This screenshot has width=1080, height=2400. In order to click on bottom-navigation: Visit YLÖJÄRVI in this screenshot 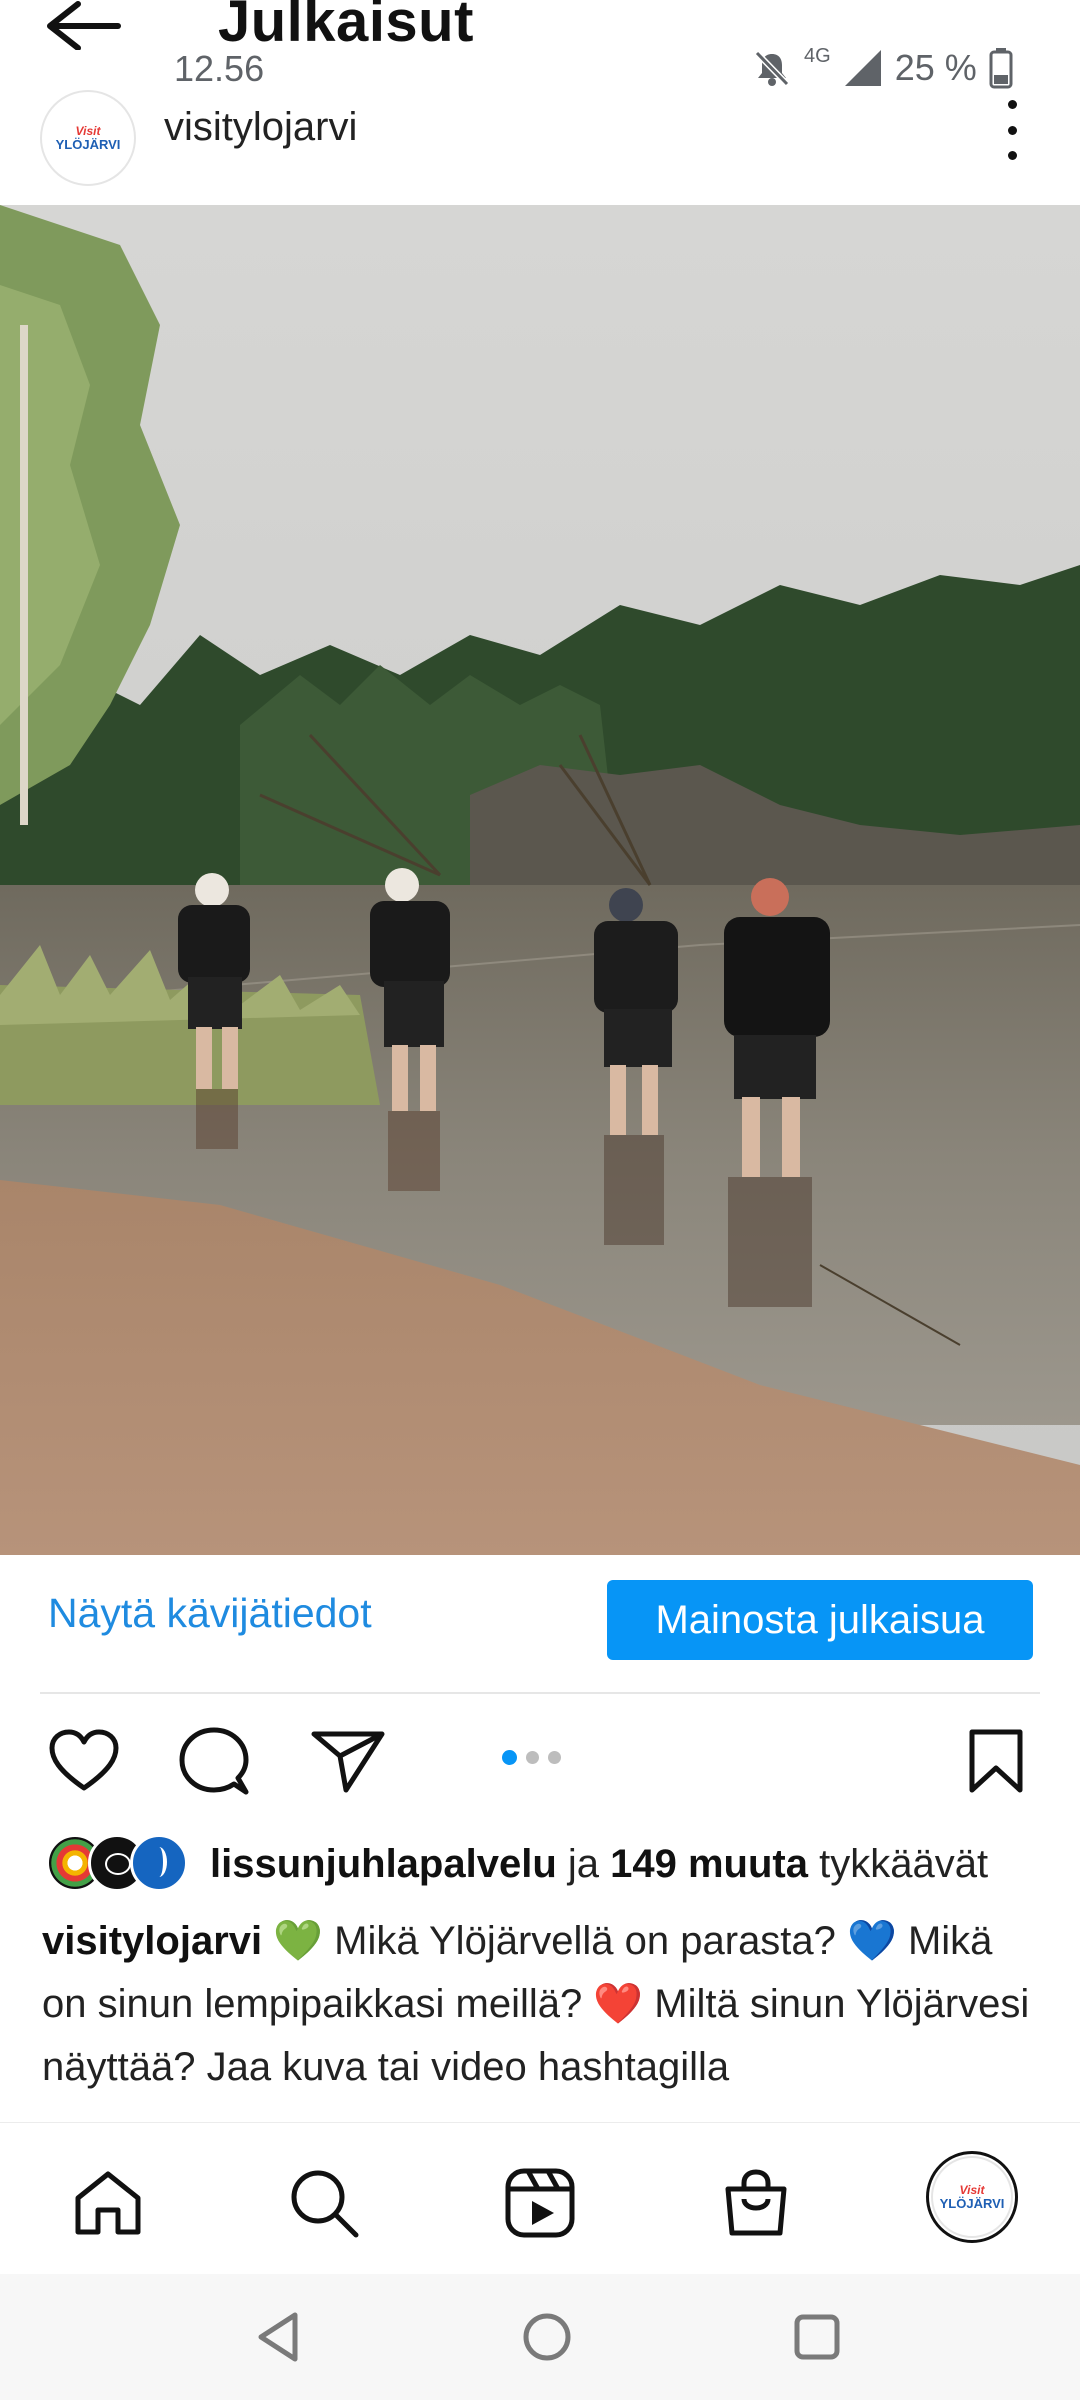, I will do `click(540, 2198)`.